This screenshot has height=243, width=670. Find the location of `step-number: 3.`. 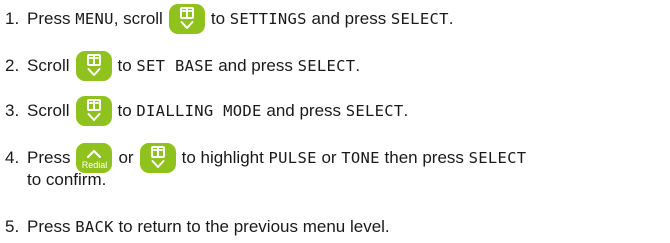

step-number: 3. is located at coordinates (12, 110).